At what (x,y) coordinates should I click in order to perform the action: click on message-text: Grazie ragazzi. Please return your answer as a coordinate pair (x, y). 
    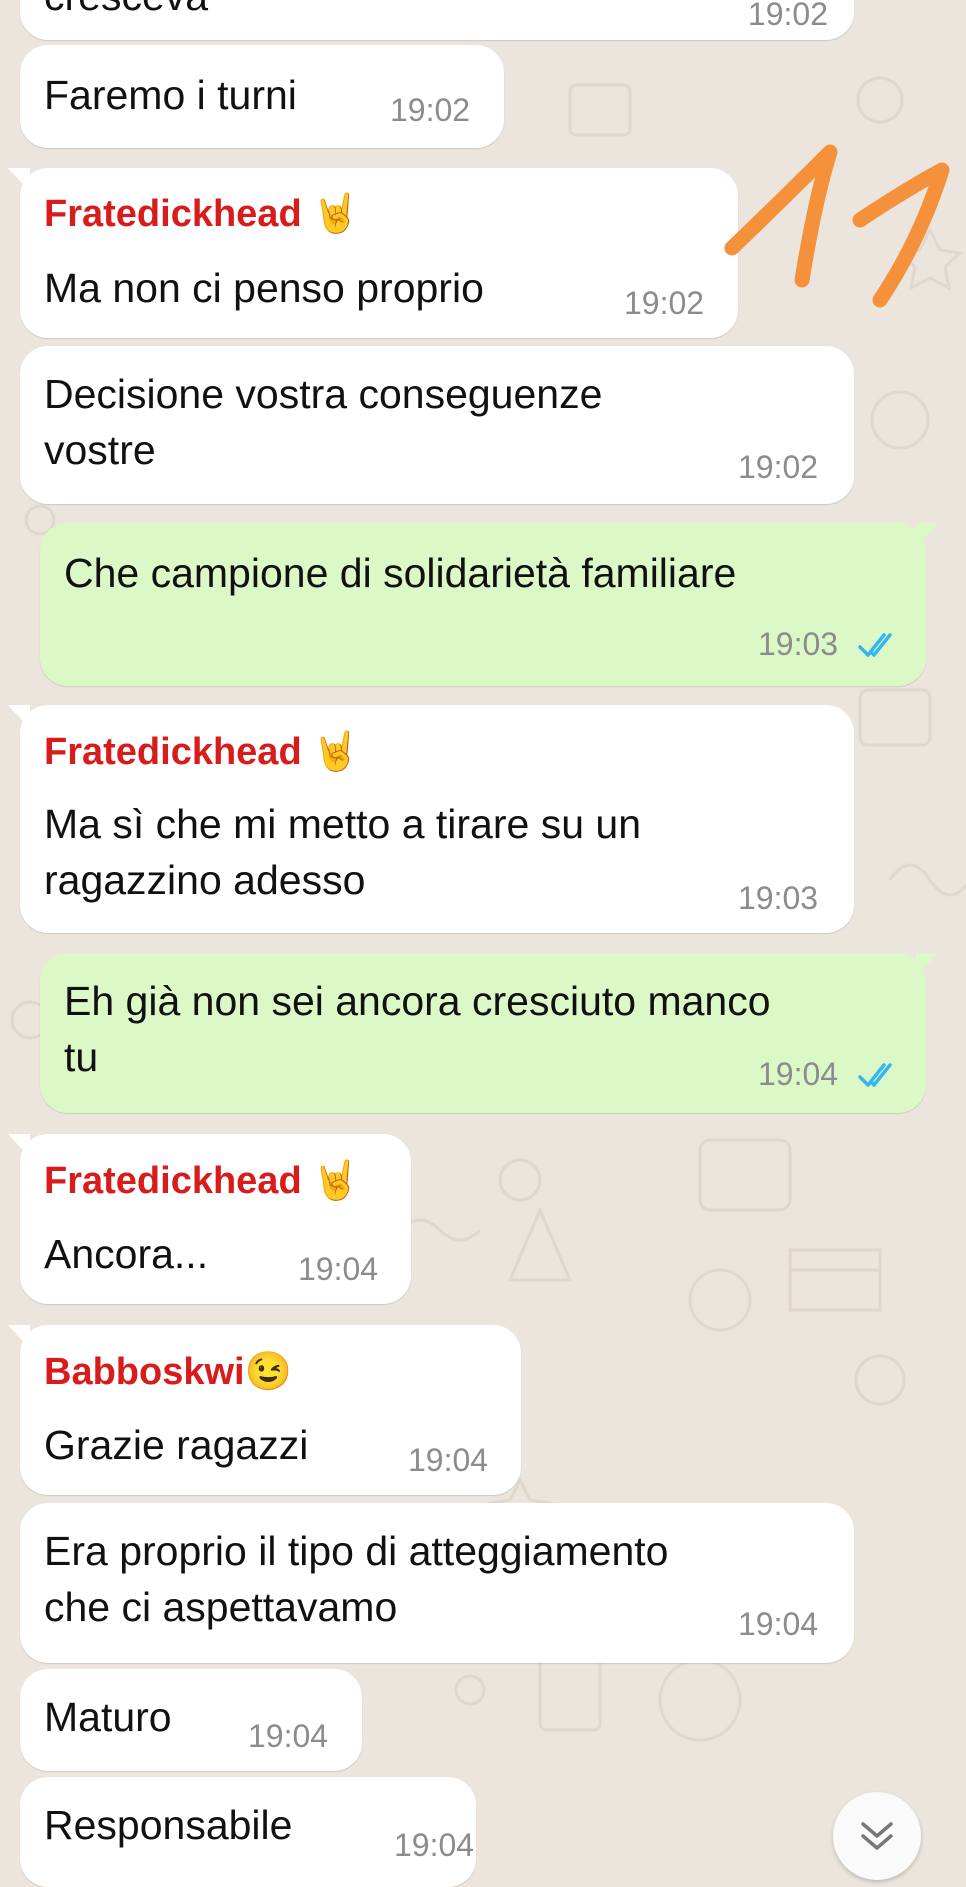
    Looking at the image, I should click on (176, 1445).